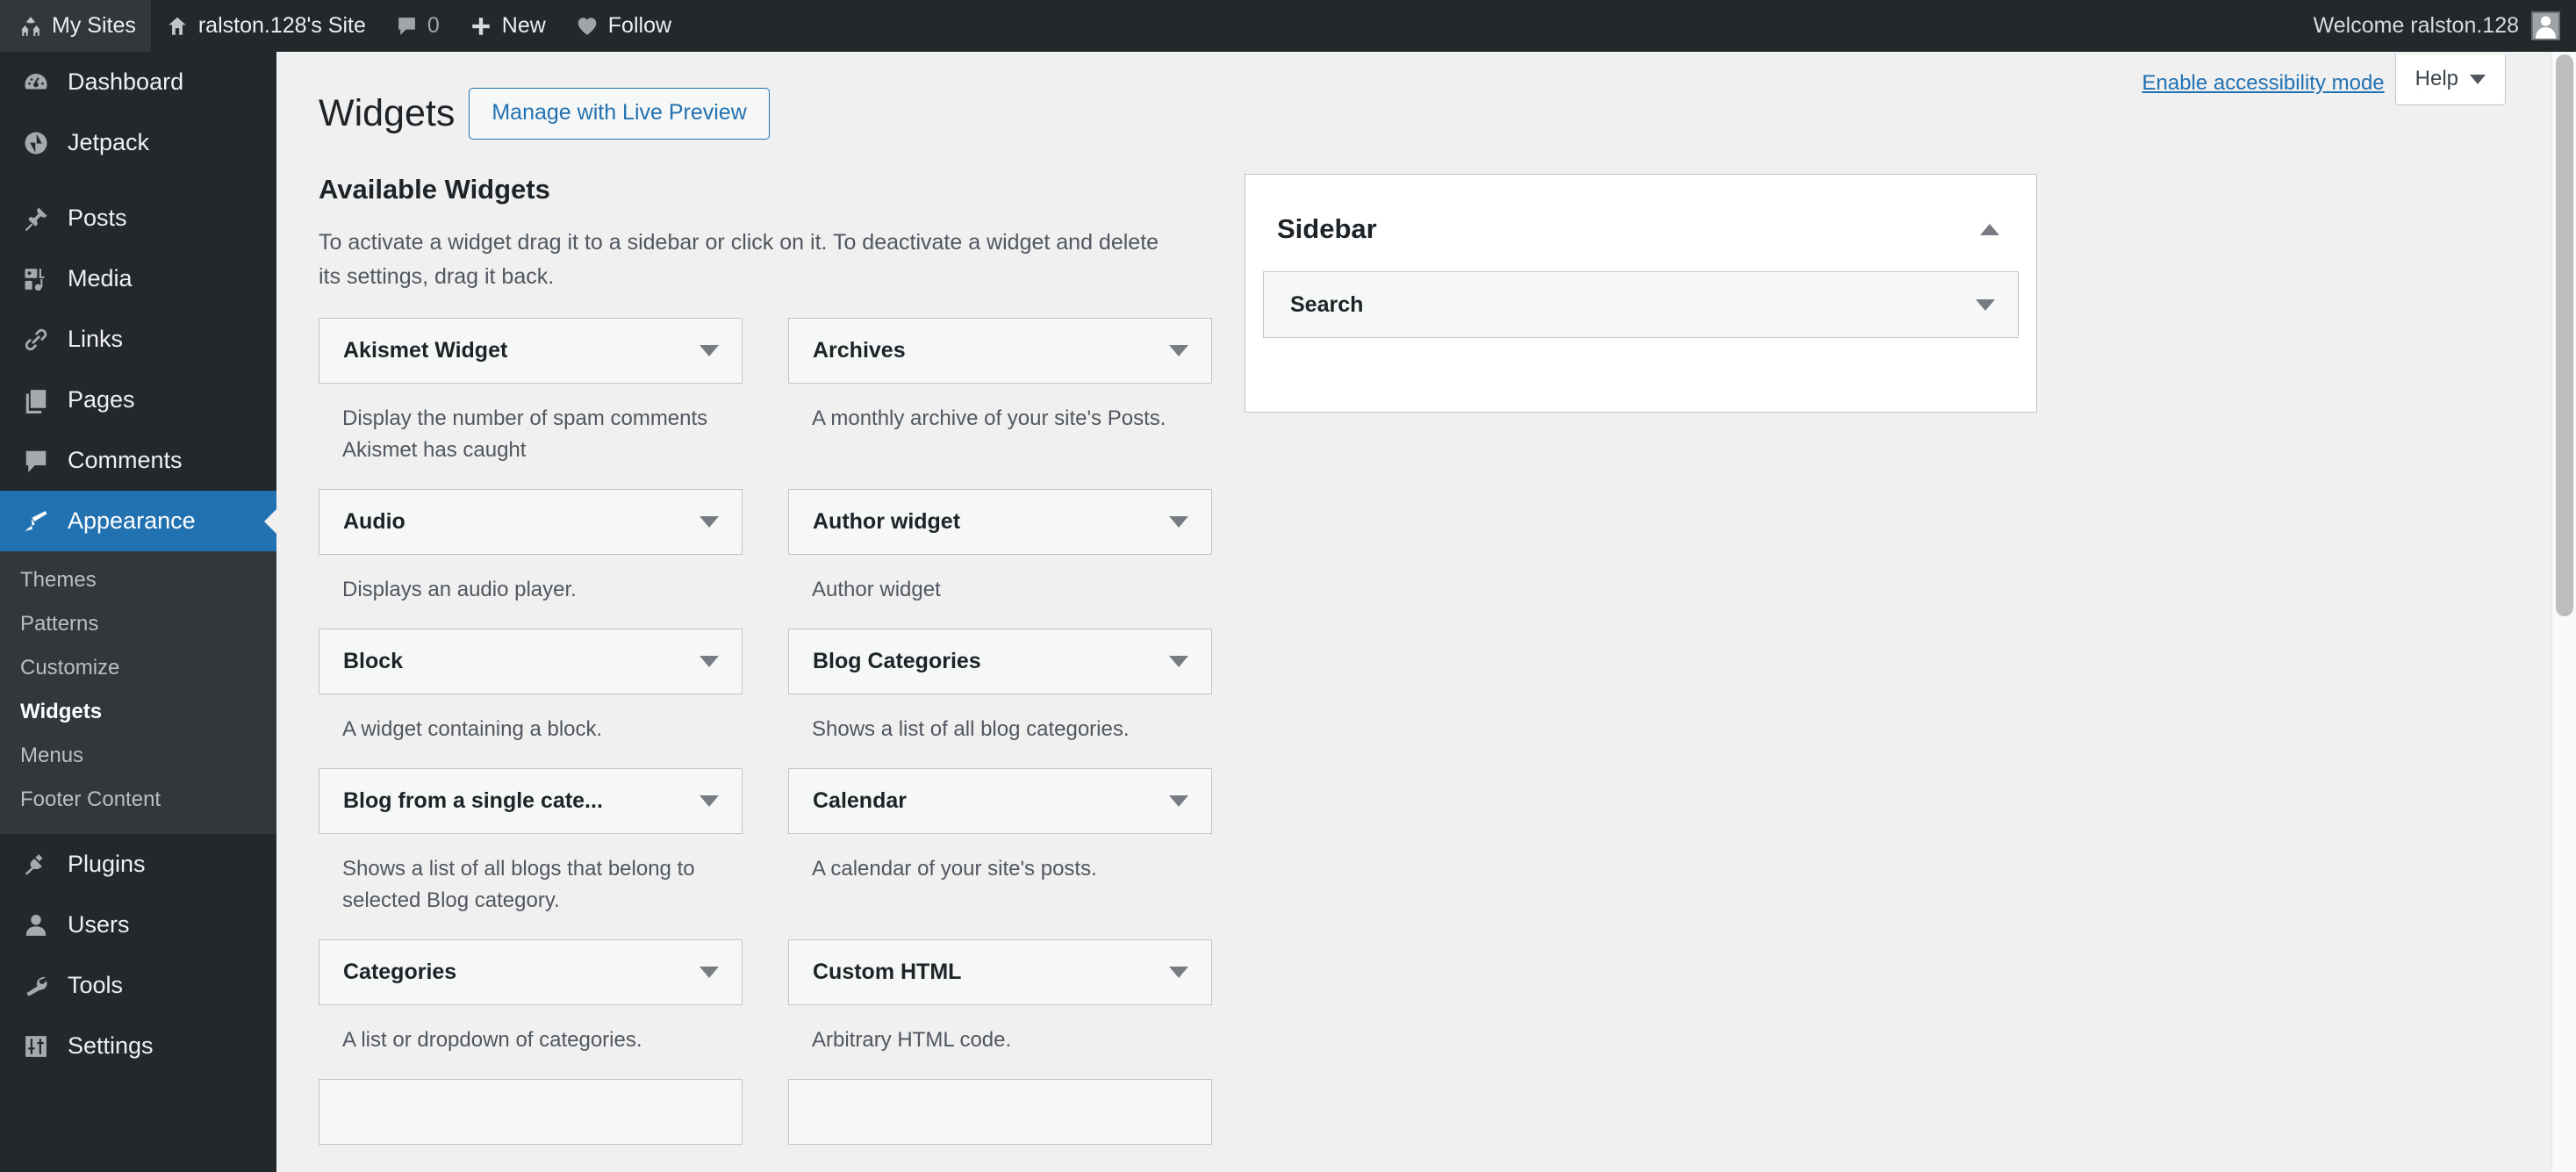  I want to click on available-widget-calendar: Calendar, so click(1000, 800).